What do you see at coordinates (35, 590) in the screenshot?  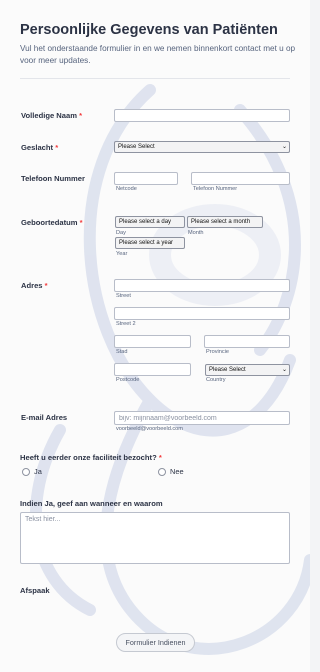 I see `appointment-label: Afspaak` at bounding box center [35, 590].